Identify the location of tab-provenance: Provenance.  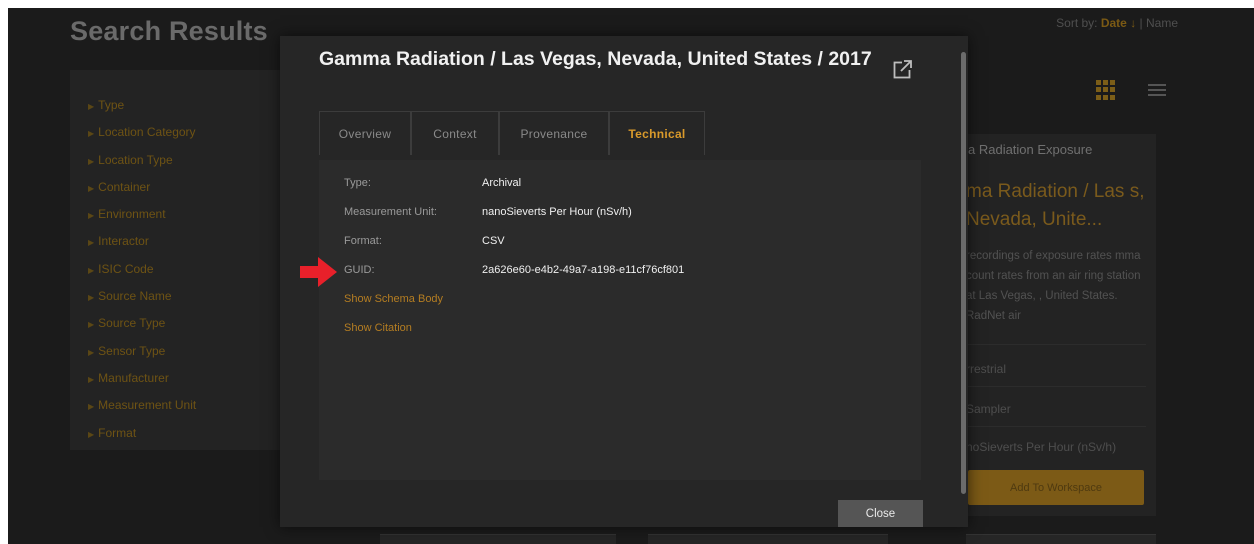
(554, 133).